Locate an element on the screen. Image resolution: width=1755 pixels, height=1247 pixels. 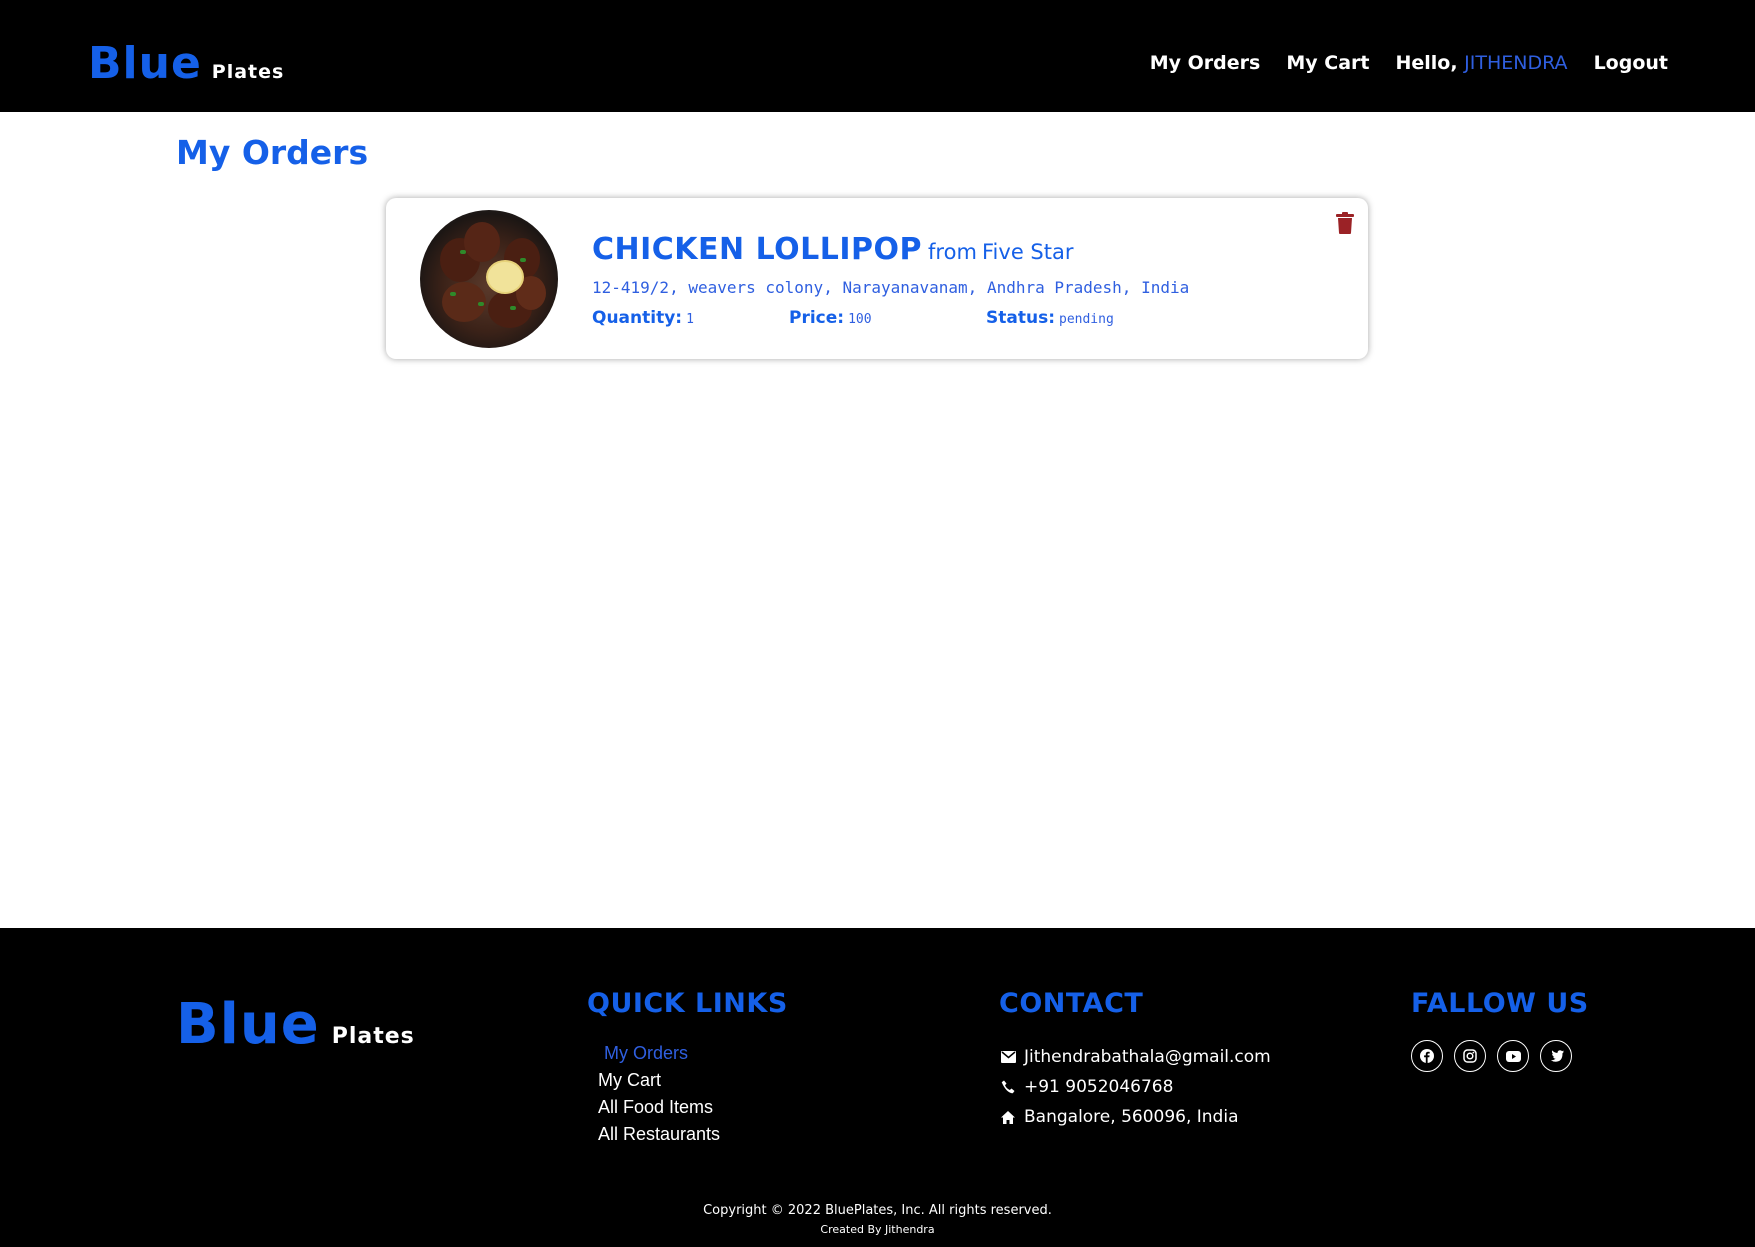
nav-my-orders: My Orders is located at coordinates (1205, 63).